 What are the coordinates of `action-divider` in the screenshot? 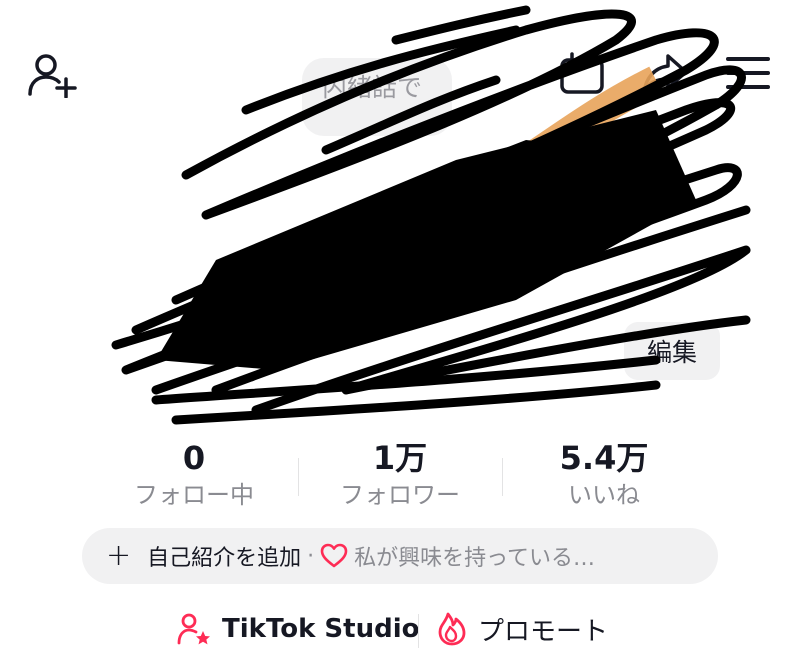 It's located at (418, 631).